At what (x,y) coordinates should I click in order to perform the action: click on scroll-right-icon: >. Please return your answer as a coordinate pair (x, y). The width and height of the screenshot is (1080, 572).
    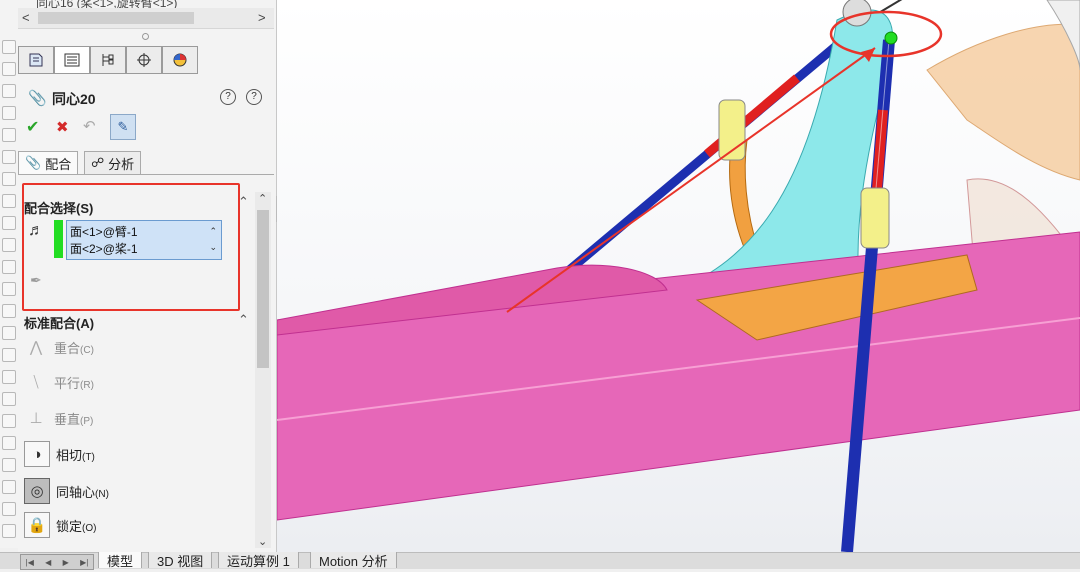
    Looking at the image, I should click on (262, 17).